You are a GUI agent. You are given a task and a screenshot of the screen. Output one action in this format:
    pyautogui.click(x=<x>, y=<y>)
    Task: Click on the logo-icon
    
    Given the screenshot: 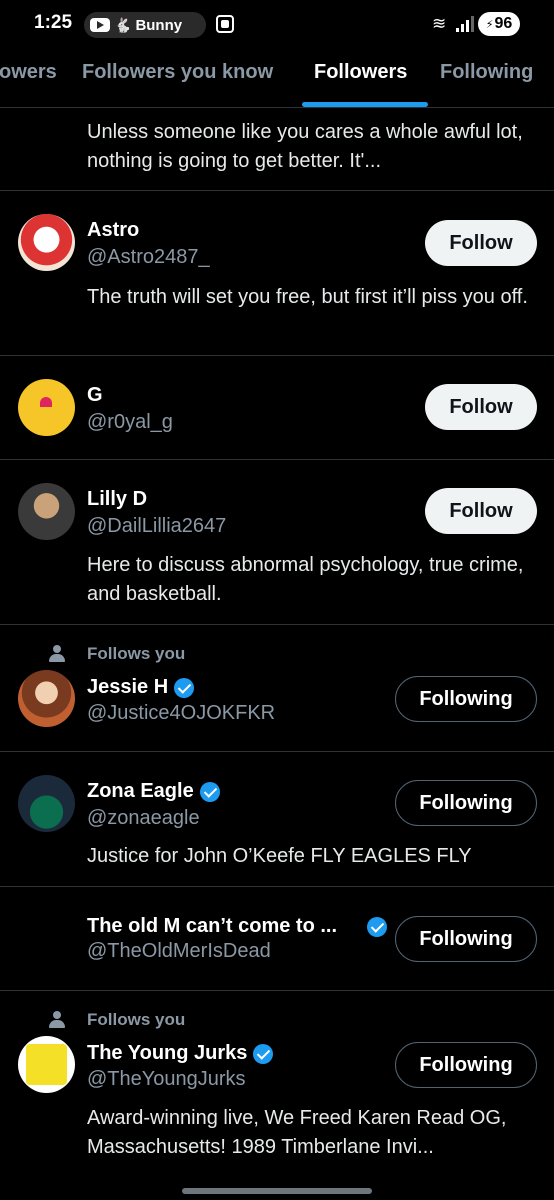 What is the action you would take?
    pyautogui.click(x=46, y=1064)
    